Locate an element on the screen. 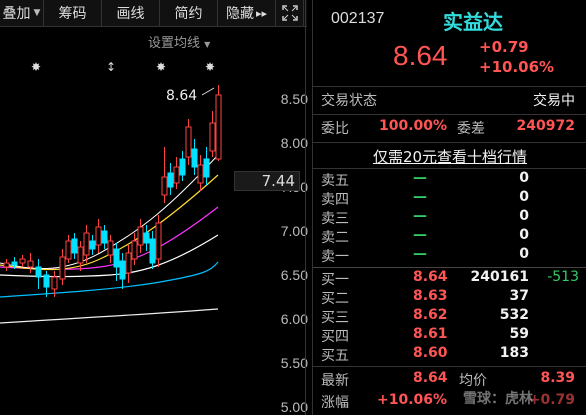  weicha-label: 委差 is located at coordinates (471, 129).